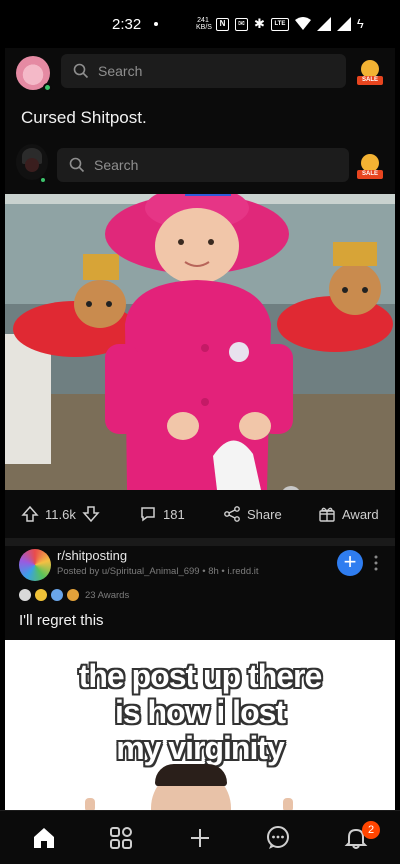 Image resolution: width=400 pixels, height=864 pixels. I want to click on inner-avatar, so click(32, 162).